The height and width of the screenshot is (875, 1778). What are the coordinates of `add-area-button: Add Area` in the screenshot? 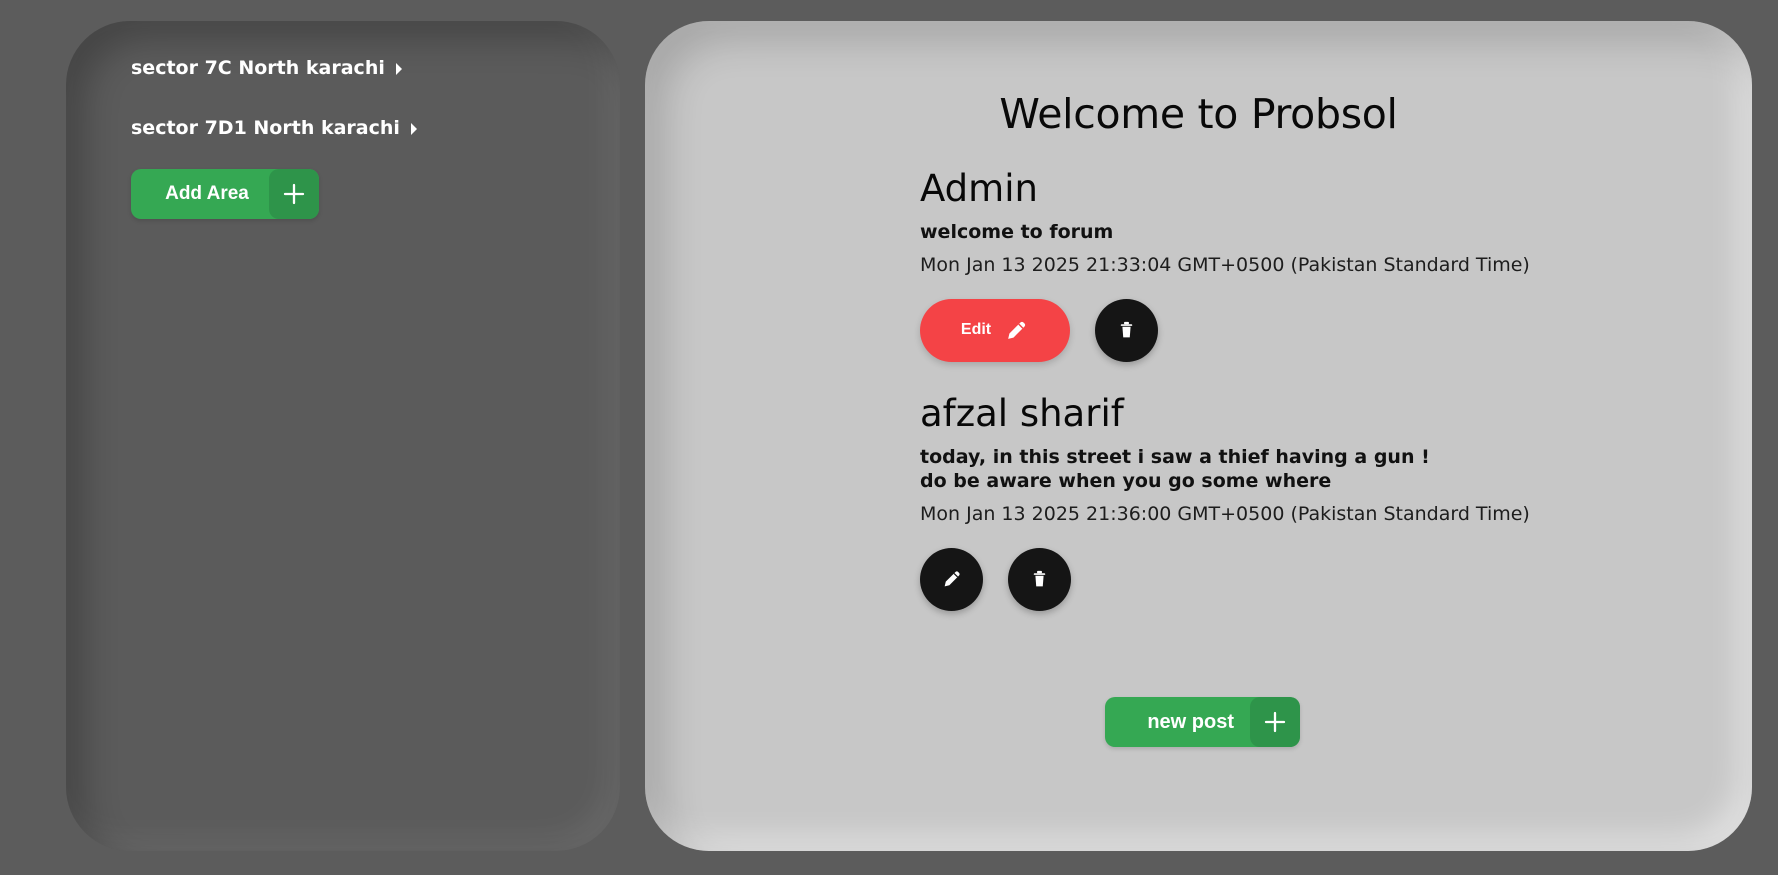 It's located at (225, 194).